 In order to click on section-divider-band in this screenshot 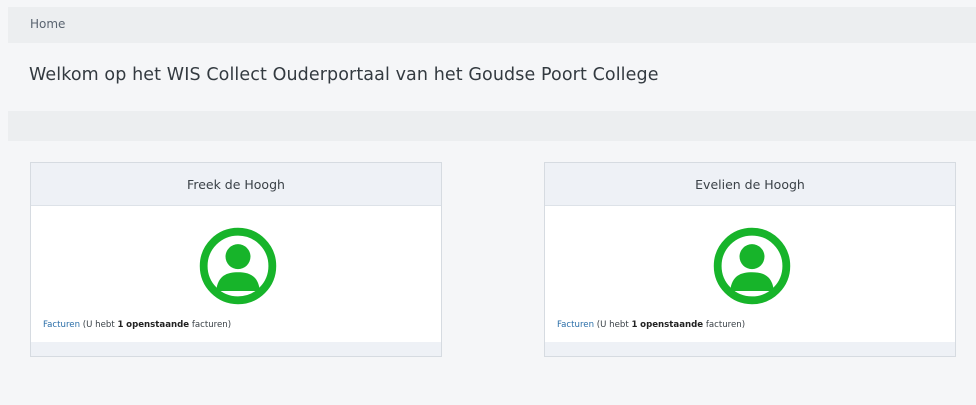, I will do `click(492, 126)`.